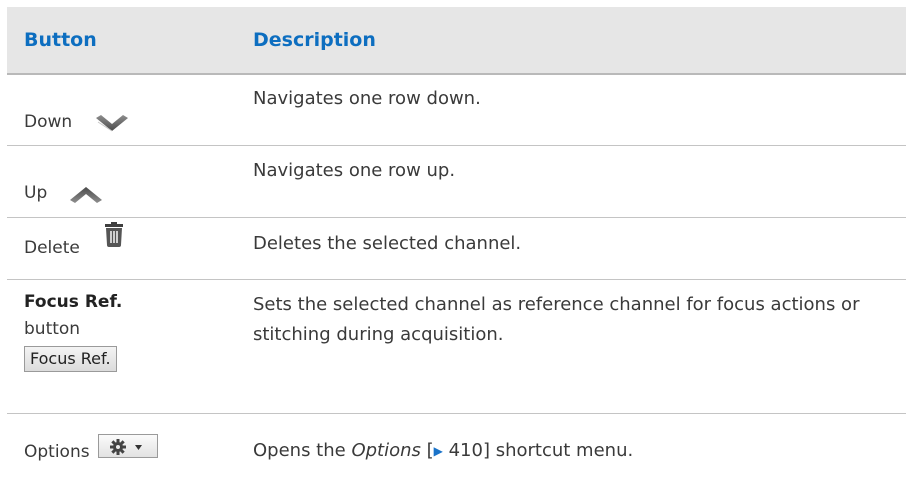 Image resolution: width=913 pixels, height=494 pixels. I want to click on focus-ref-button: Focus Ref., so click(70, 359).